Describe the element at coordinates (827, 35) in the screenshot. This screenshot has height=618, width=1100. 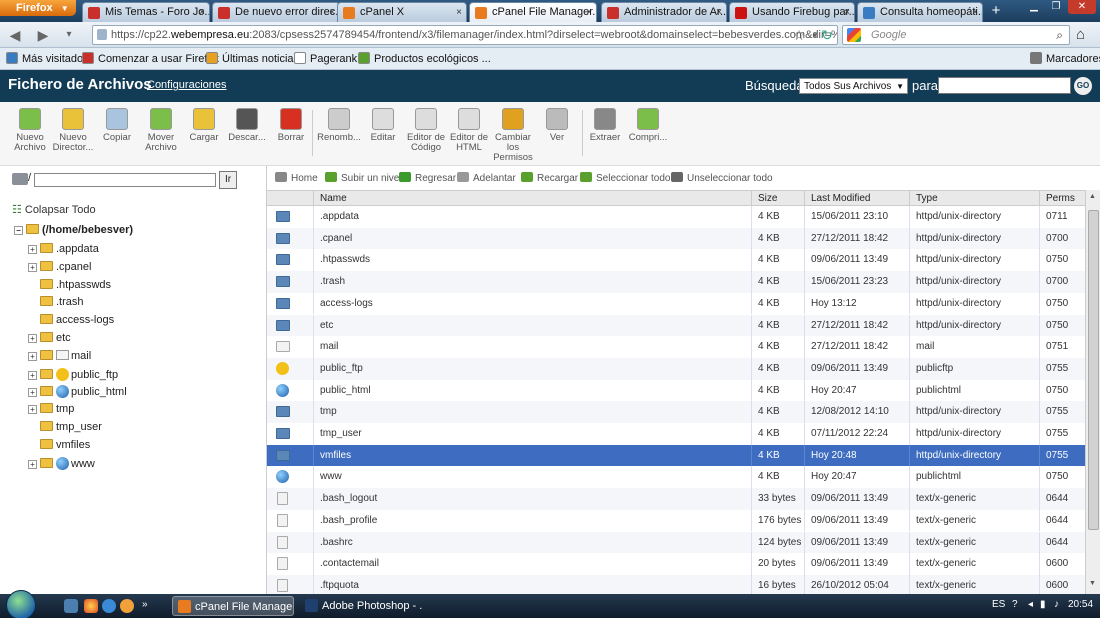
I see `reload-icon: ↻` at that location.